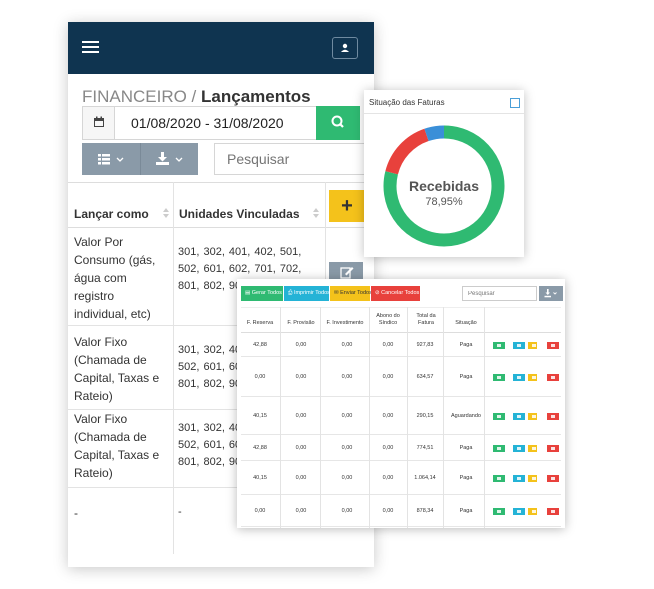 The height and width of the screenshot is (589, 654). Describe the element at coordinates (111, 214) in the screenshot. I see `column-header-lancar-como: Lançar como` at that location.